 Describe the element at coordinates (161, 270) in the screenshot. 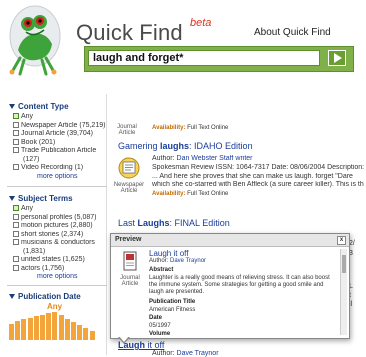

I see `abstract-label: Abstract` at that location.